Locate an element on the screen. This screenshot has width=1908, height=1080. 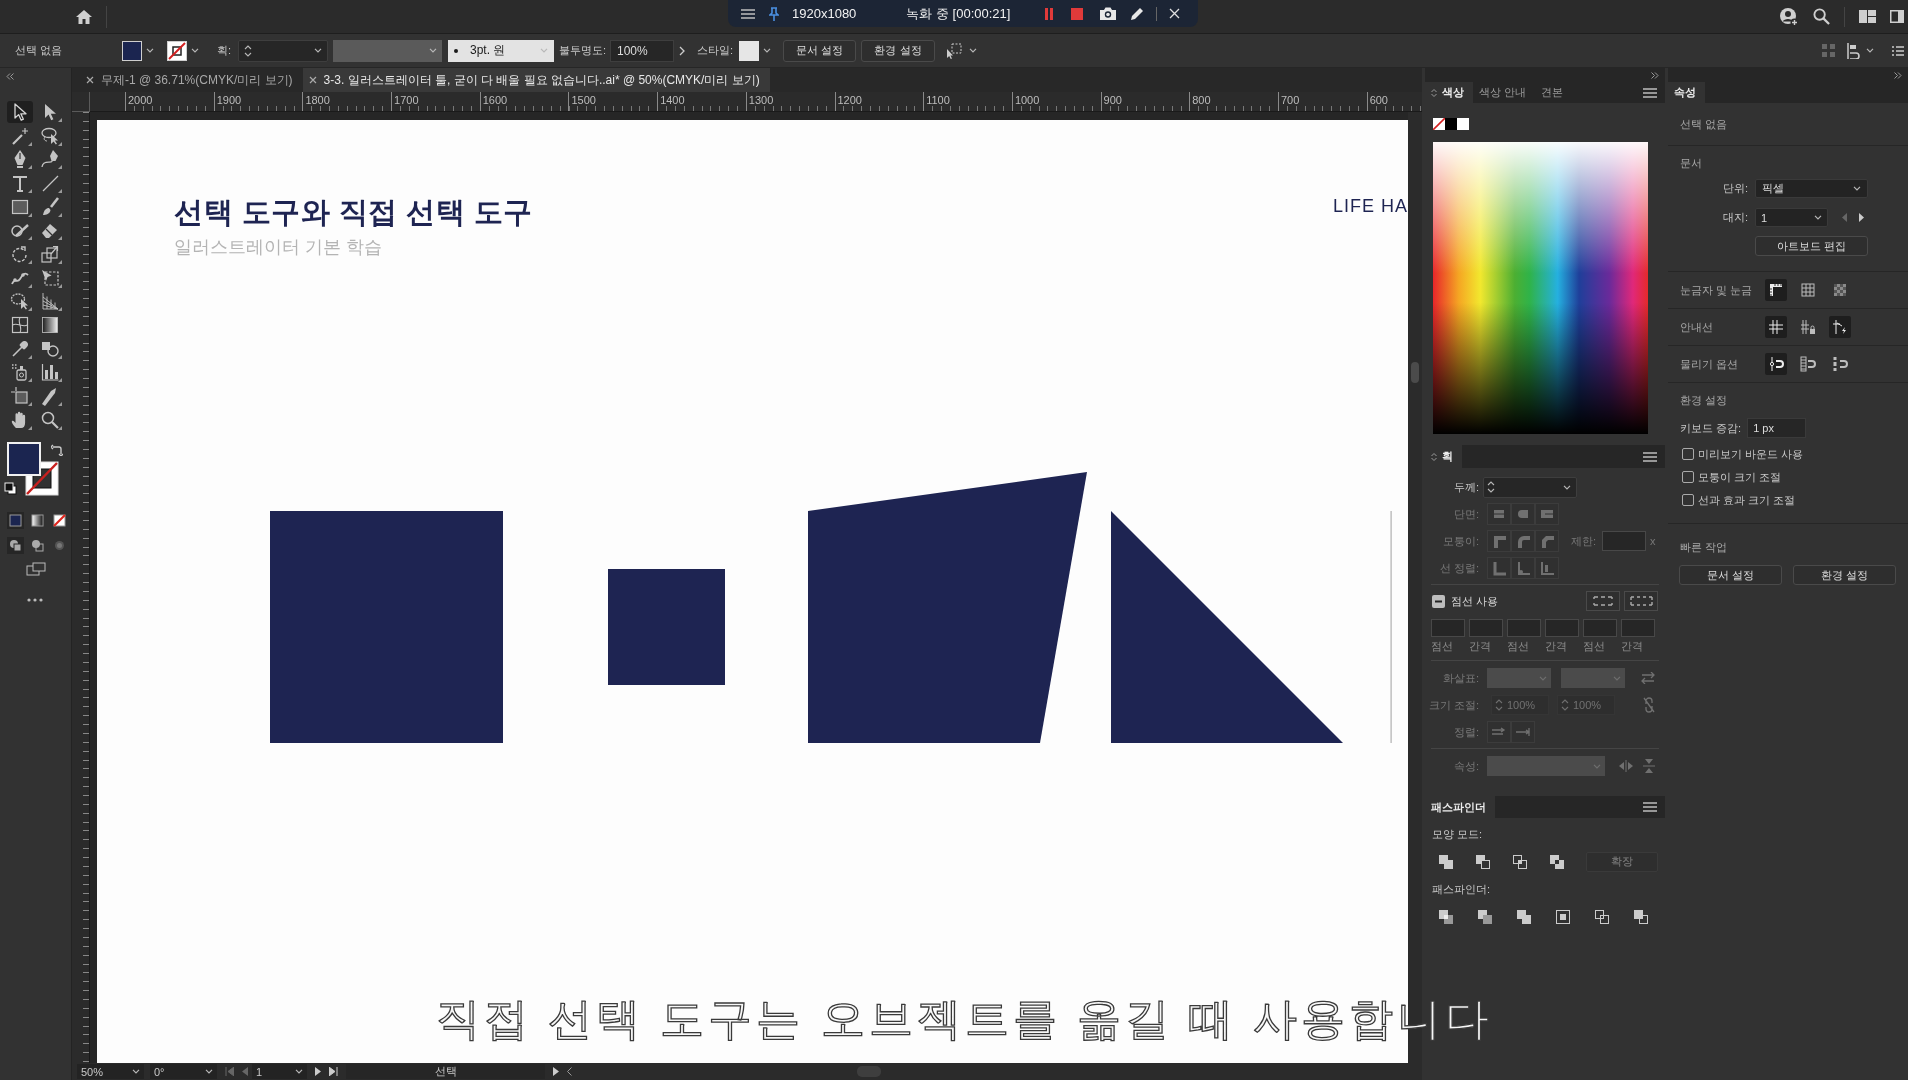
stroke-swatch is located at coordinates (177, 50).